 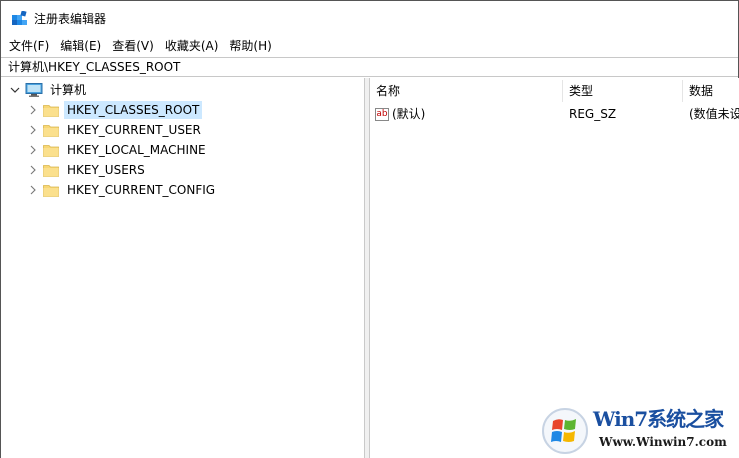 What do you see at coordinates (714, 114) in the screenshot?
I see `value-data: (数值未设置)` at bounding box center [714, 114].